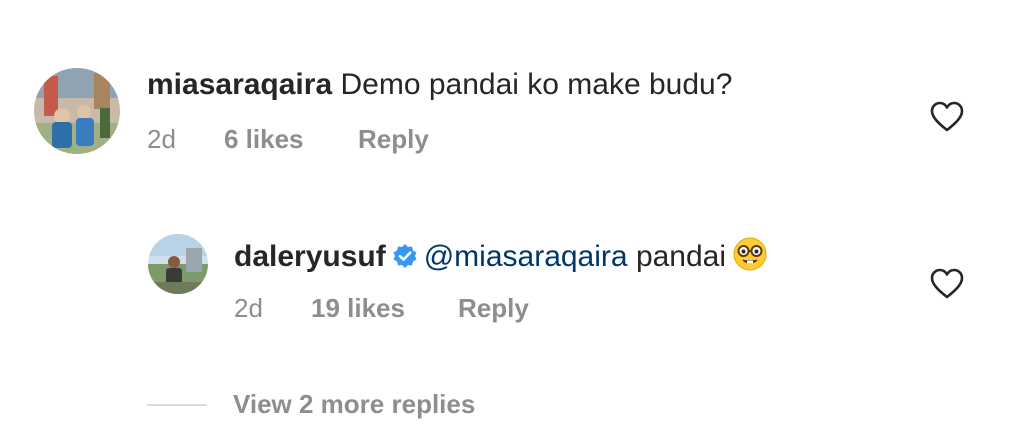  I want to click on reply-time: 2d, so click(248, 308).